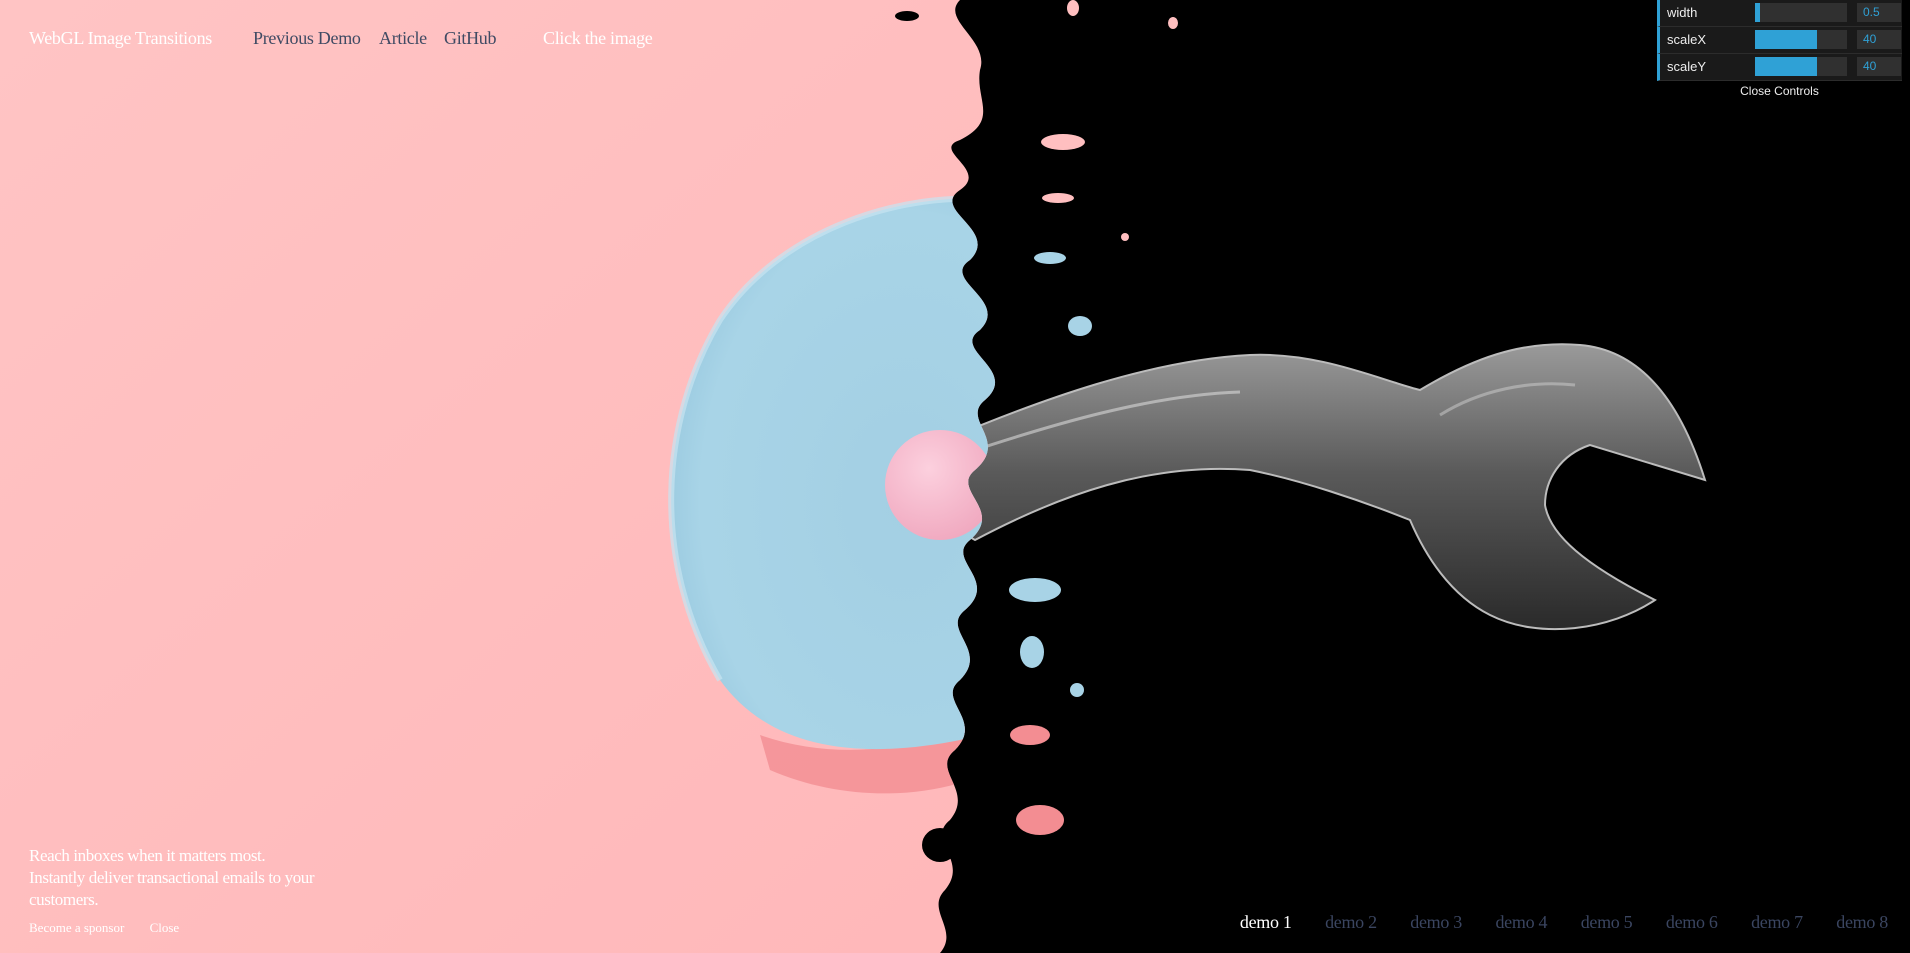  I want to click on control-label: scaleX, so click(1687, 39).